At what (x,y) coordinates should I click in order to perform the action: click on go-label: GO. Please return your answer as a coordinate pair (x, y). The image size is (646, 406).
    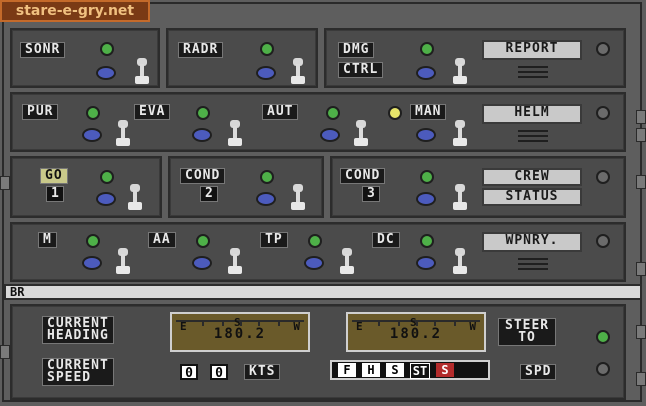
    Looking at the image, I should click on (54, 176).